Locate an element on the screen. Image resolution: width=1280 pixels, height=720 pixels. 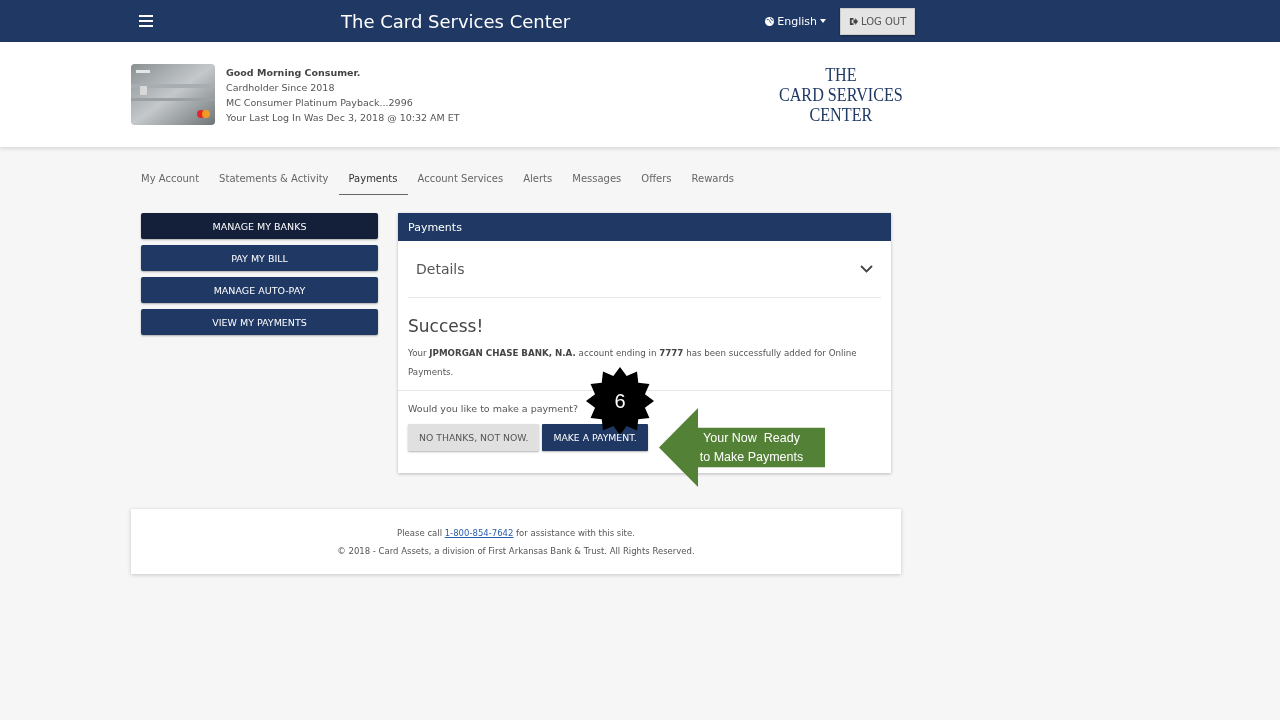
nav-tab: My Account is located at coordinates (175, 180).